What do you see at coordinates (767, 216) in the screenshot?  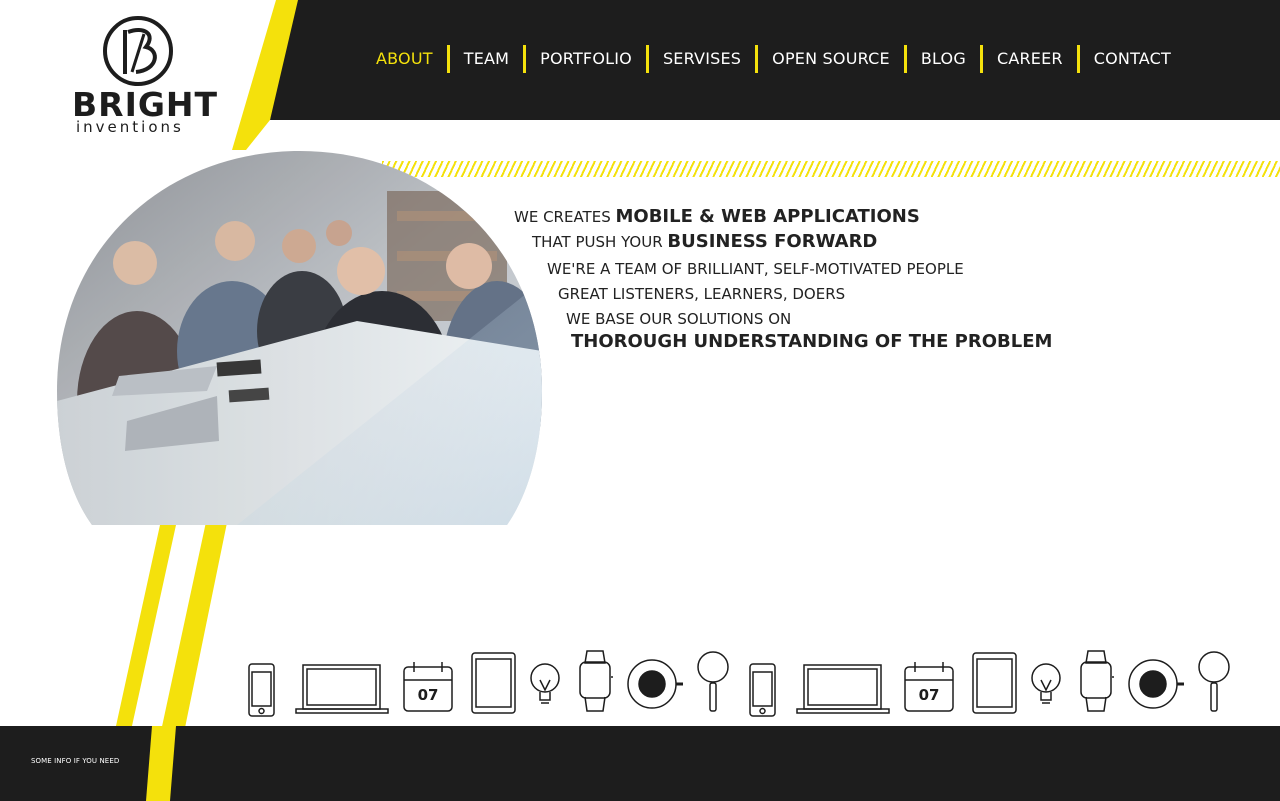 I see `hero-line-1-emphasis: MOBILE & WEB APPLICATIONS` at bounding box center [767, 216].